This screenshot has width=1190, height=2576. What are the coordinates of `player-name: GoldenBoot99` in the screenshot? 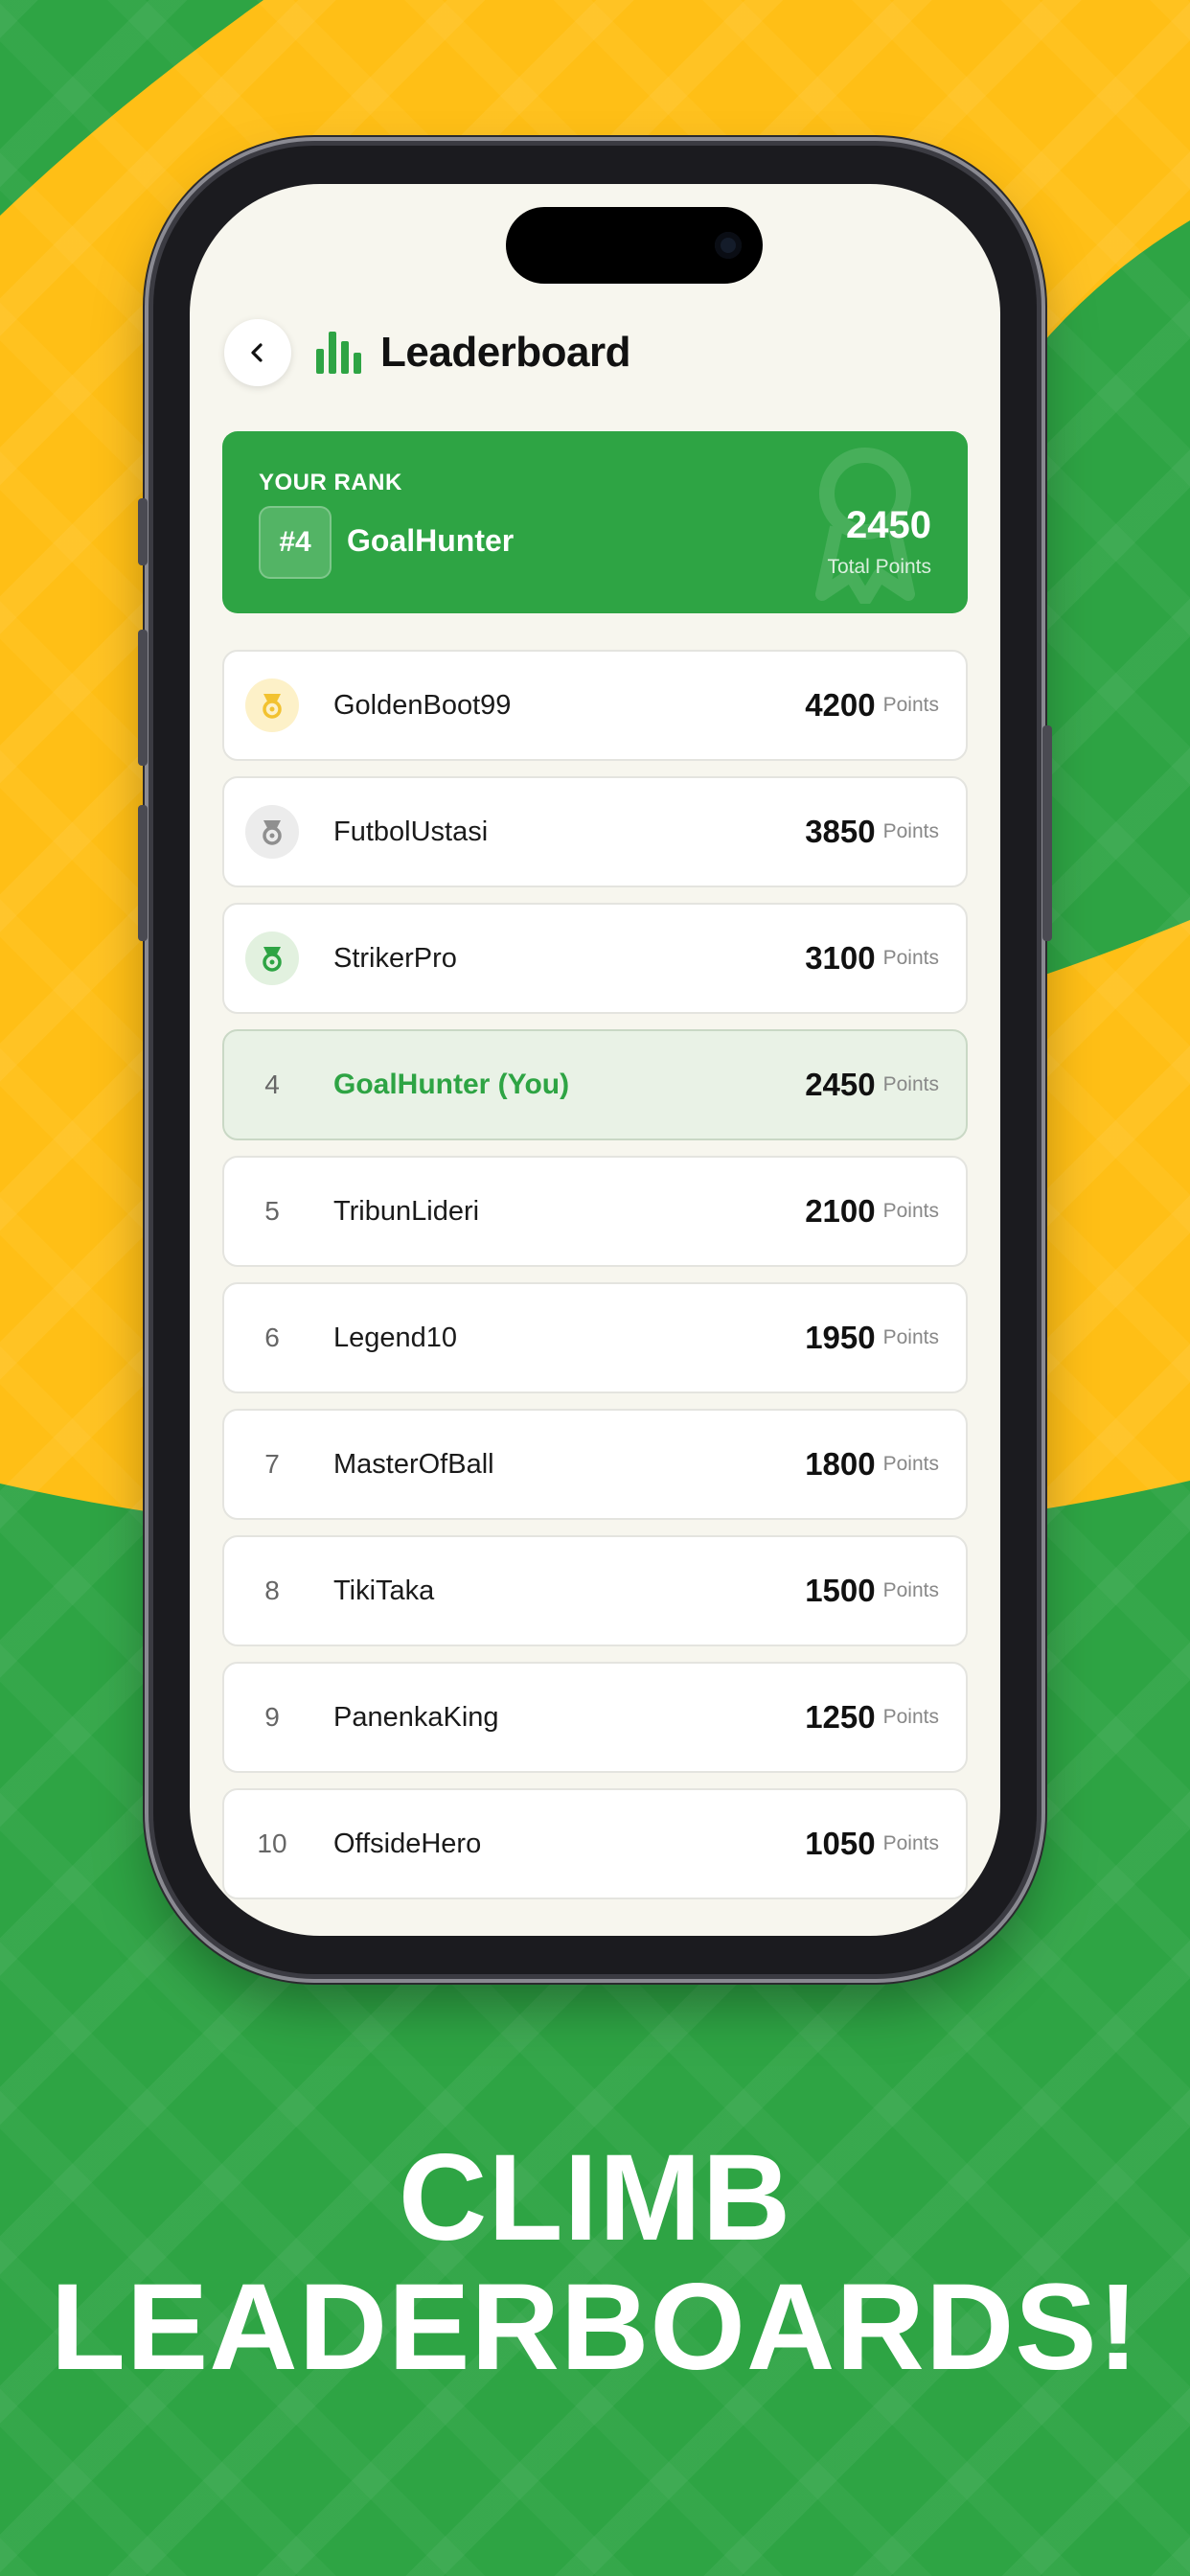 It's located at (422, 705).